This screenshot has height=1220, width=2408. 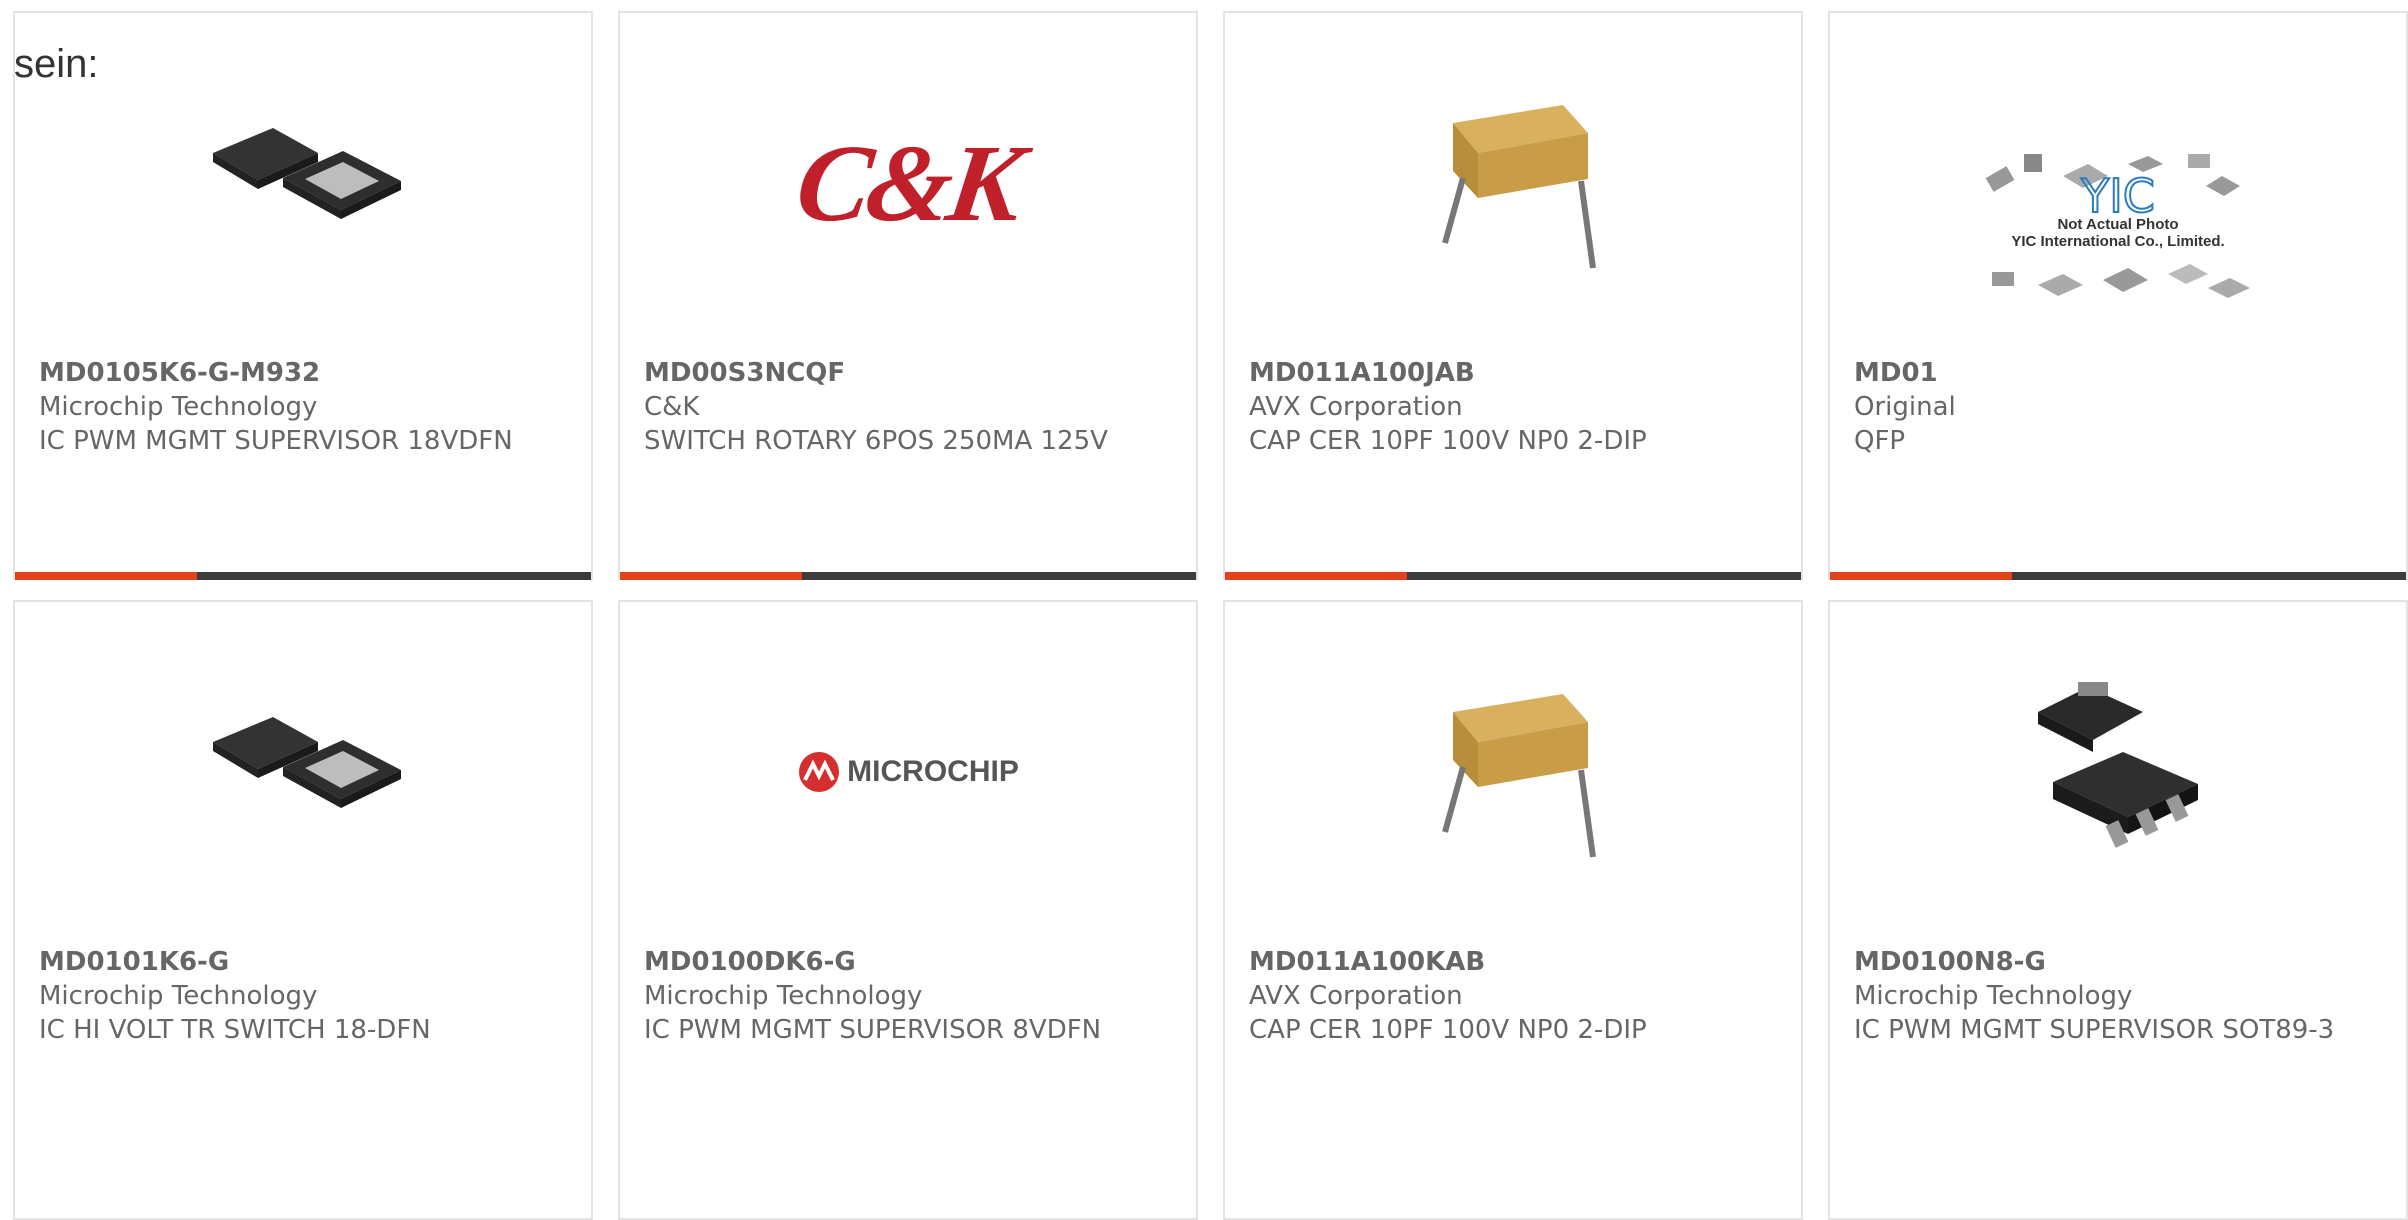 I want to click on microchip-logo: MICROCHIP, so click(x=909, y=772).